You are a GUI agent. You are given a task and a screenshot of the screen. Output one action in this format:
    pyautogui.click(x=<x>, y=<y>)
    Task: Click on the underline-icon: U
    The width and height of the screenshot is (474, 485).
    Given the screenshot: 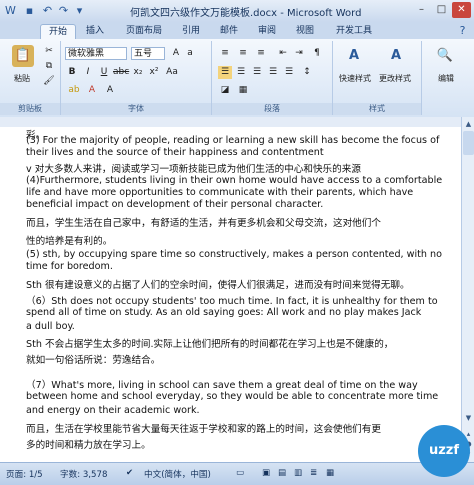 What is the action you would take?
    pyautogui.click(x=104, y=72)
    